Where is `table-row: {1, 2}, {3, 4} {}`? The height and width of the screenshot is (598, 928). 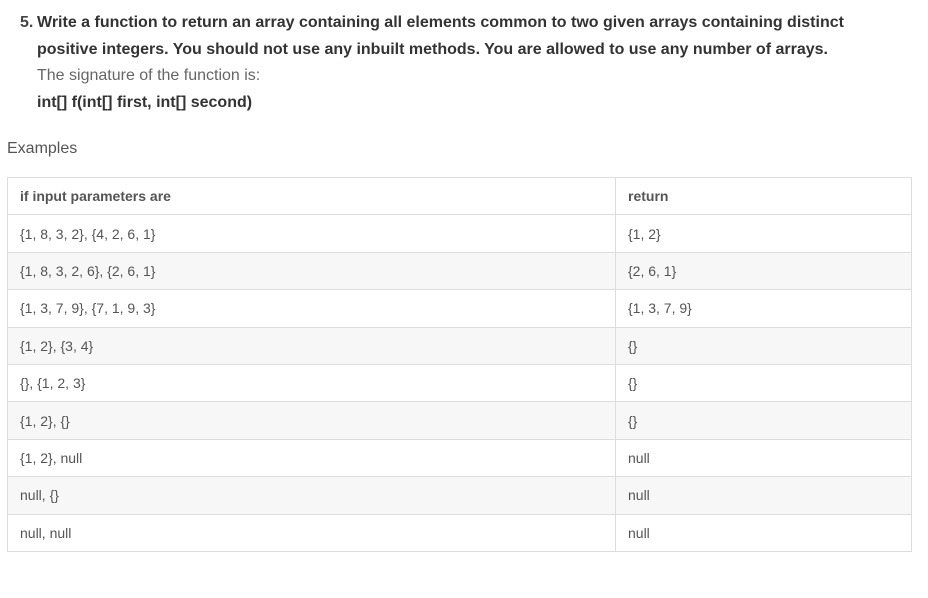
table-row: {1, 2}, {3, 4} {} is located at coordinates (459, 345).